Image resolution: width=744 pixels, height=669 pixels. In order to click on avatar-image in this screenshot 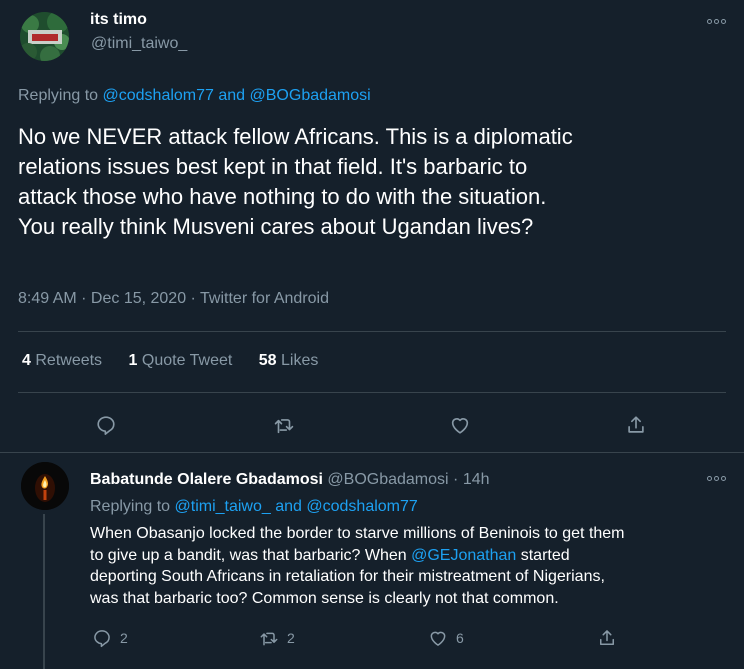, I will do `click(44, 36)`.